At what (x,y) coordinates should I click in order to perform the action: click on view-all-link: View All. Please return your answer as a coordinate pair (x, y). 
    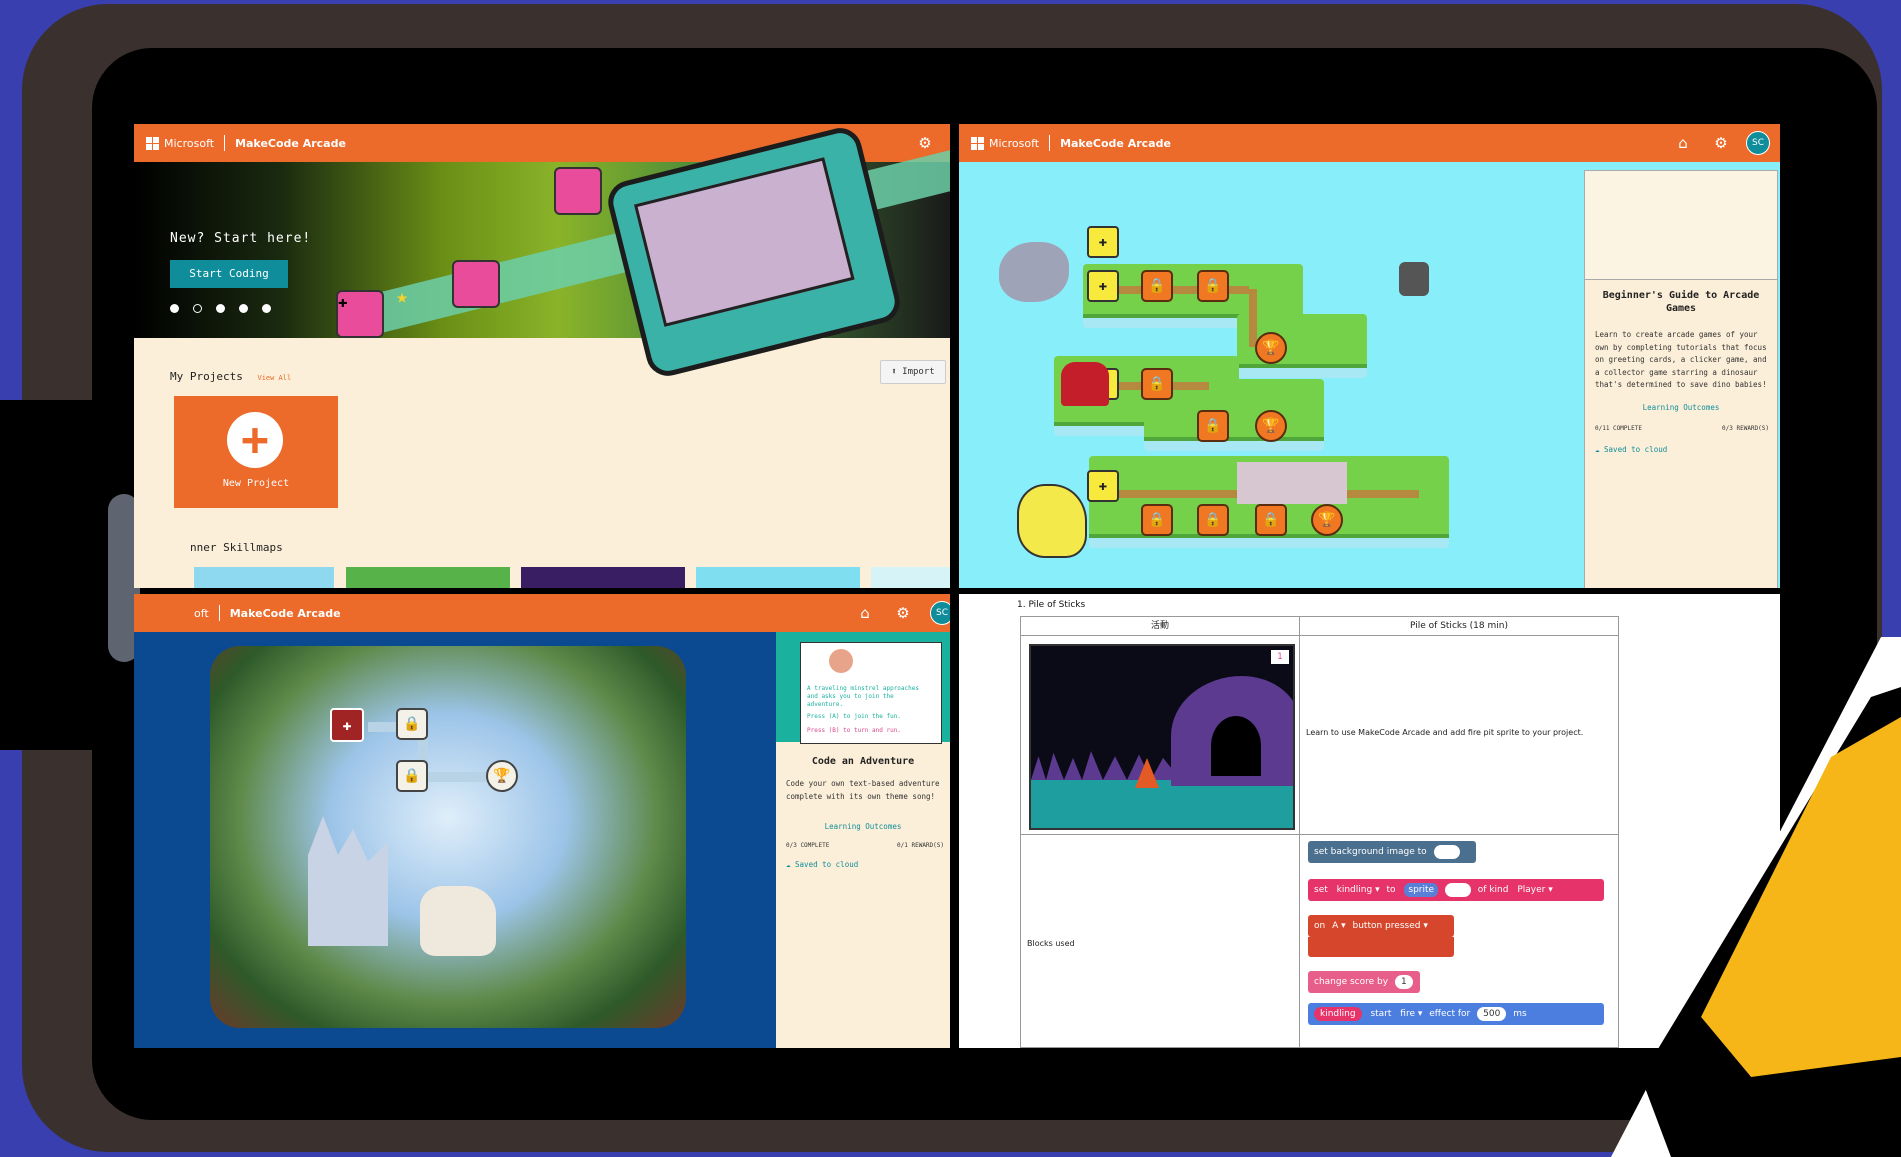
    Looking at the image, I should click on (274, 378).